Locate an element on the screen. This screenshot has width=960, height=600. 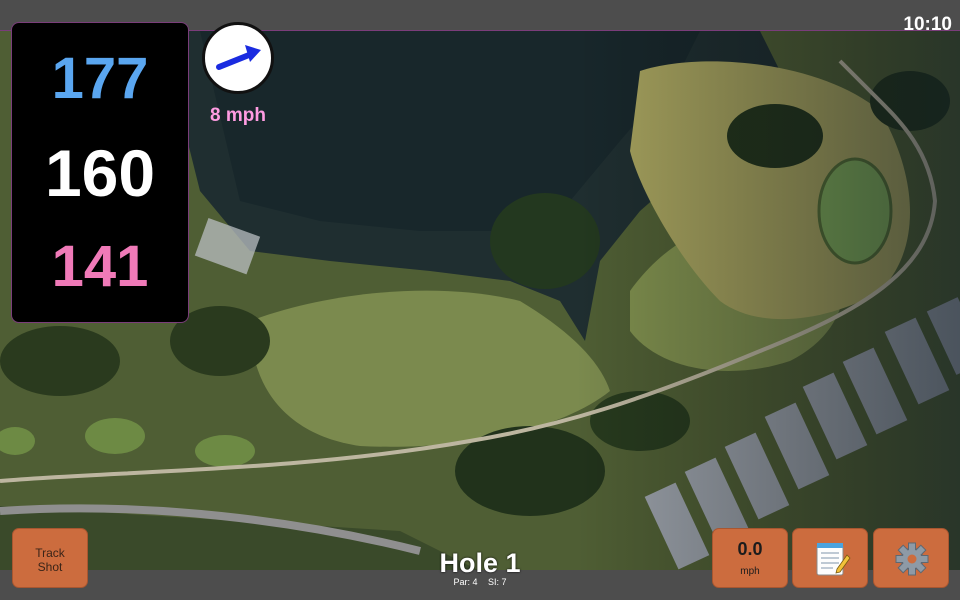
front-yardage: 141 is located at coordinates (100, 266).